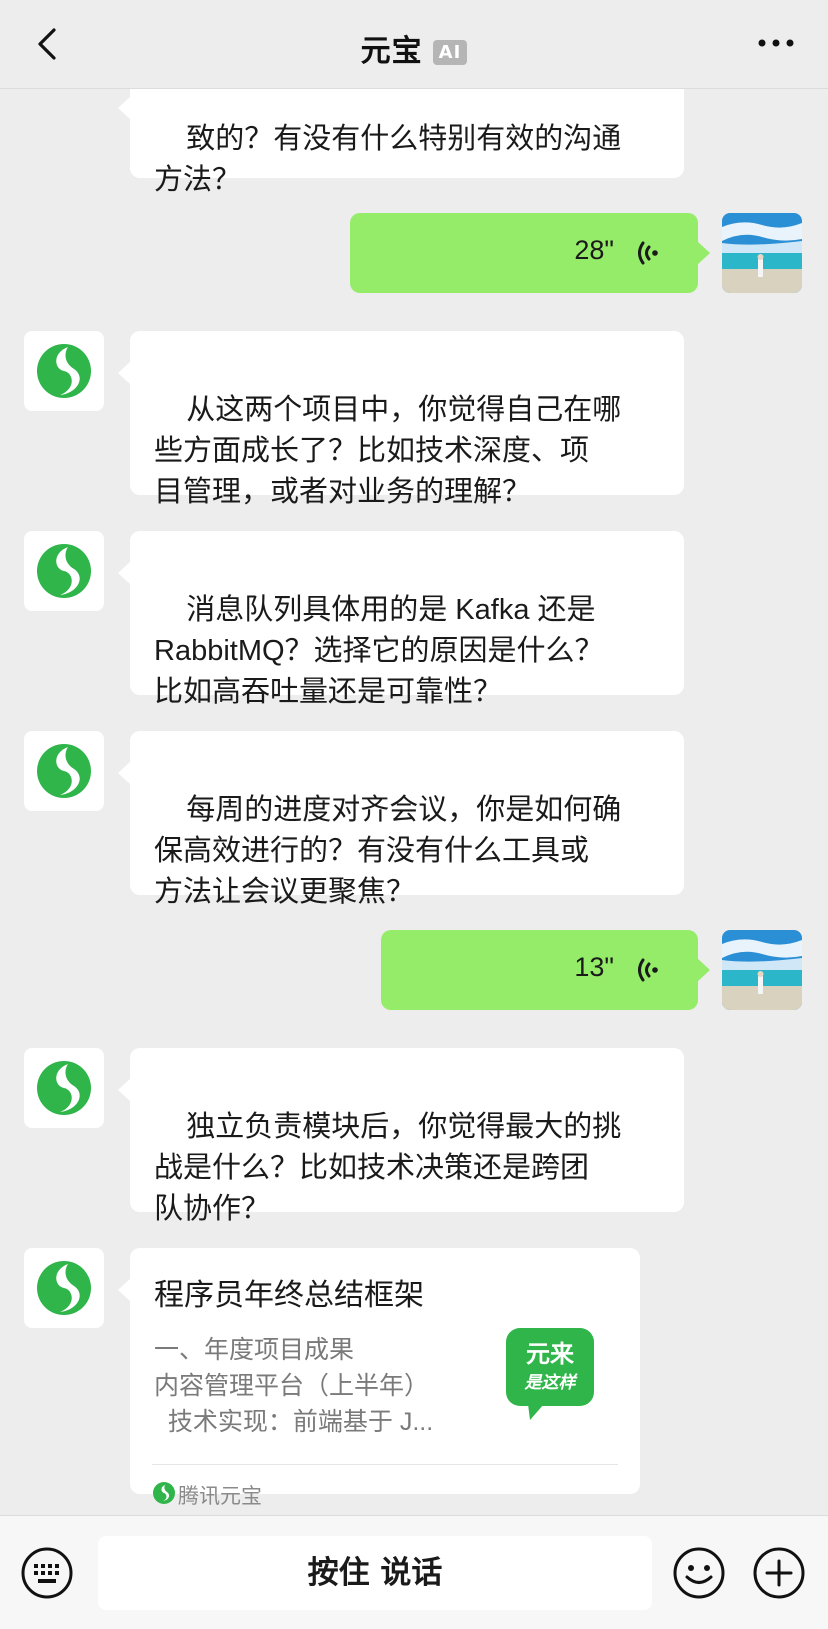 This screenshot has height=1629, width=828. I want to click on card-line: 一、年度项目成果, so click(254, 1350).